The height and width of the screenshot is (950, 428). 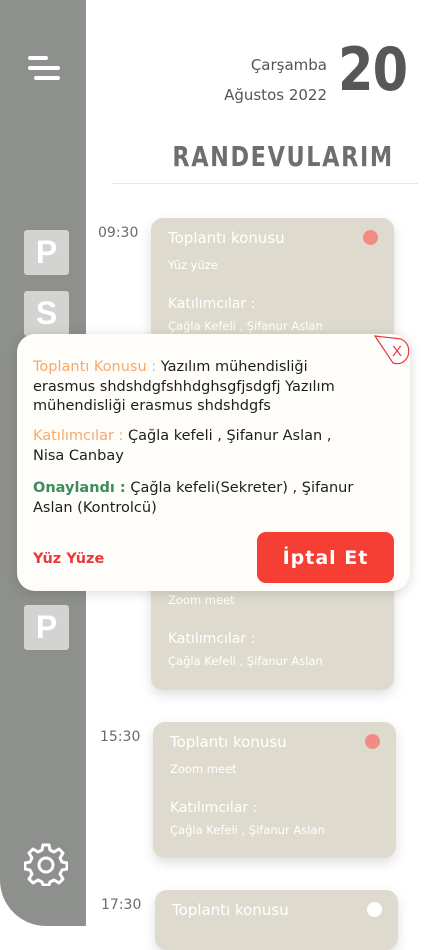 I want to click on topic-label: Toplantı Konusu :, so click(x=95, y=367).